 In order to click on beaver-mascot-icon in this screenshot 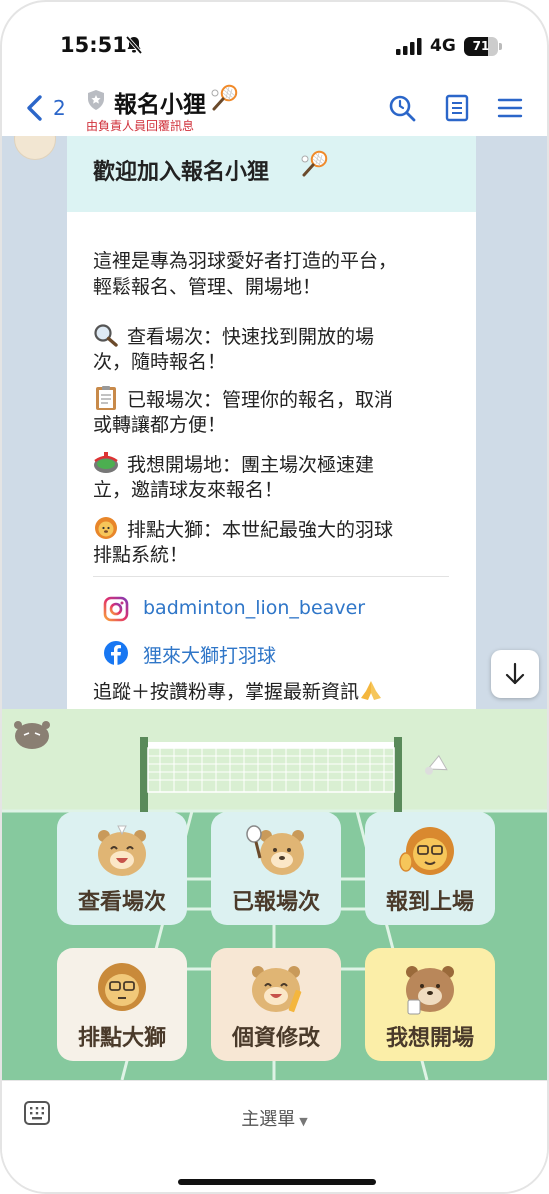, I will do `click(122, 850)`.